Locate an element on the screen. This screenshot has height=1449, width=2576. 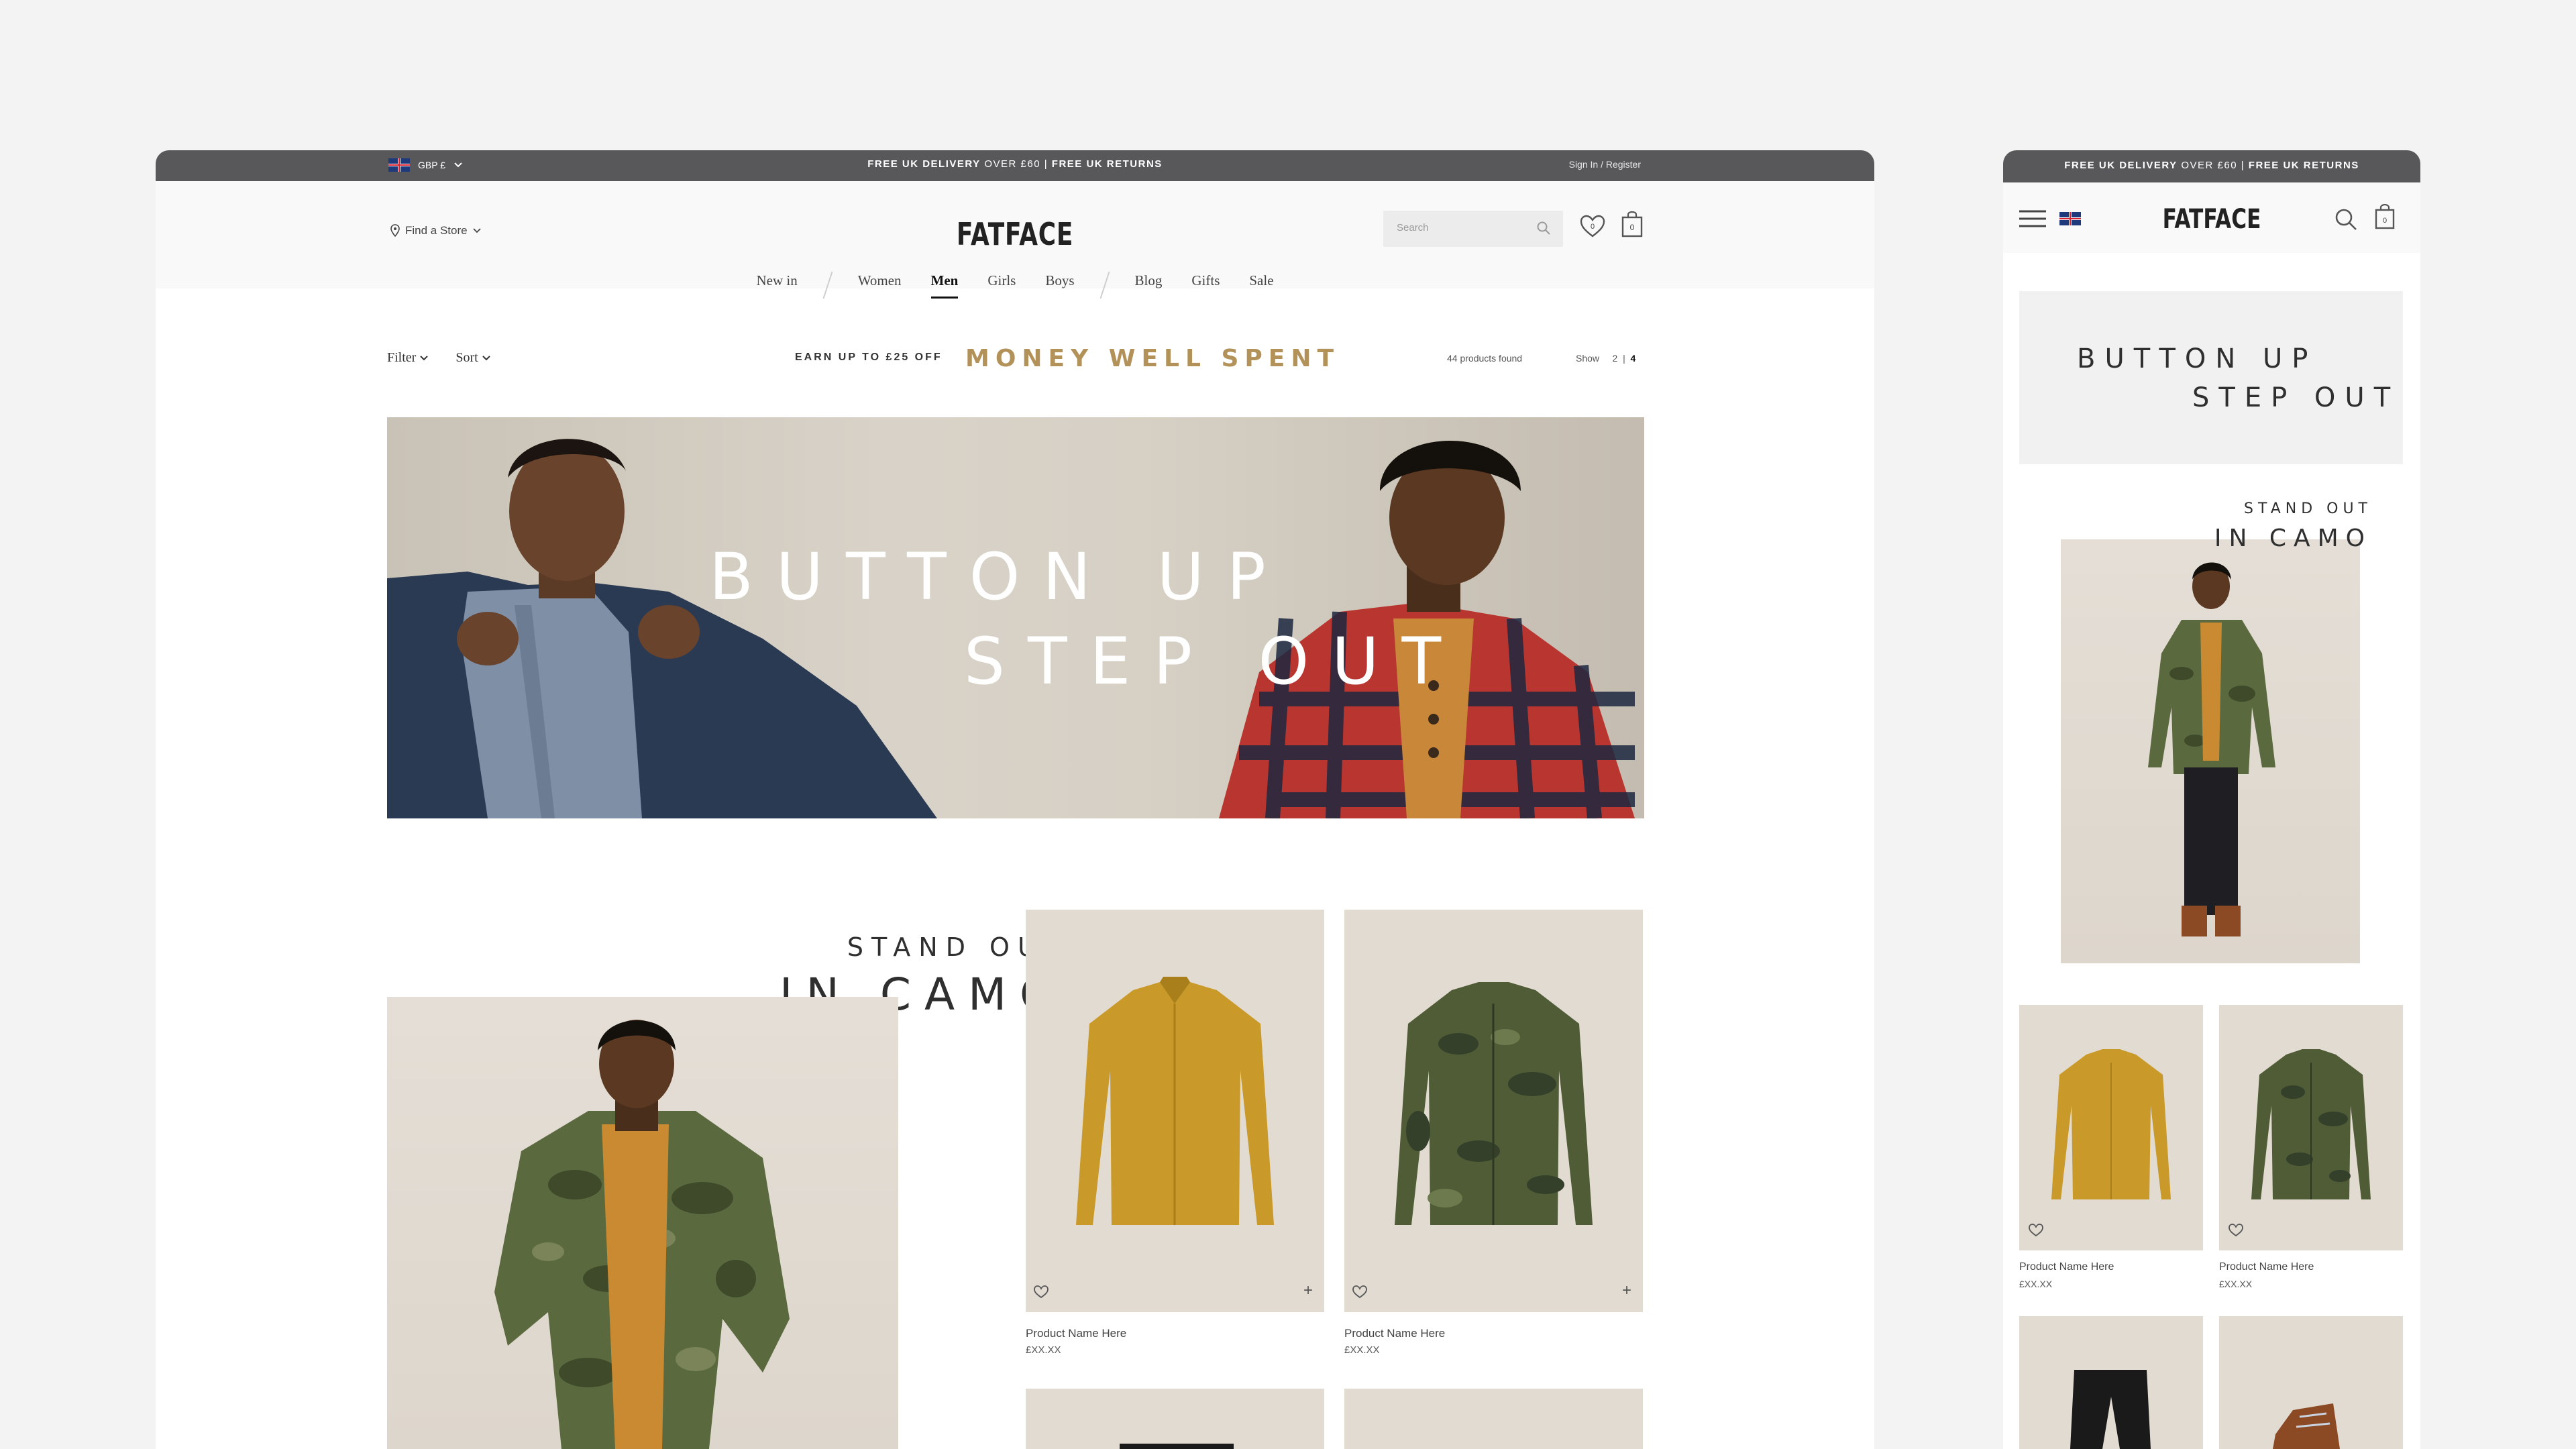
boot-image is located at coordinates (2306, 1426).